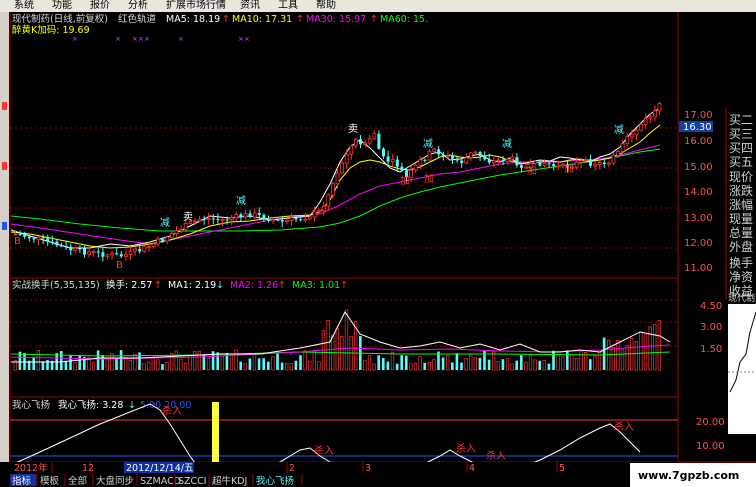  Describe the element at coordinates (288, 6) in the screenshot. I see `menu-item-tools: 工具` at that location.